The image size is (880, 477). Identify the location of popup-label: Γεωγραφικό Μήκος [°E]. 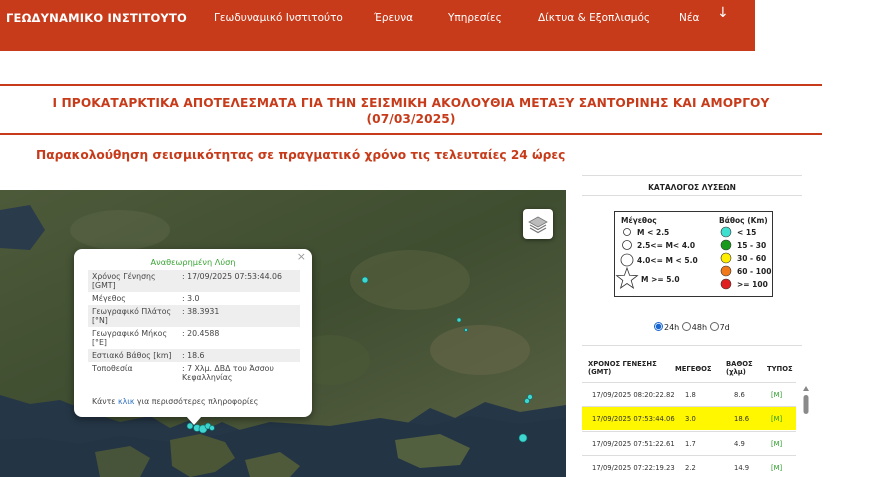
(130, 338).